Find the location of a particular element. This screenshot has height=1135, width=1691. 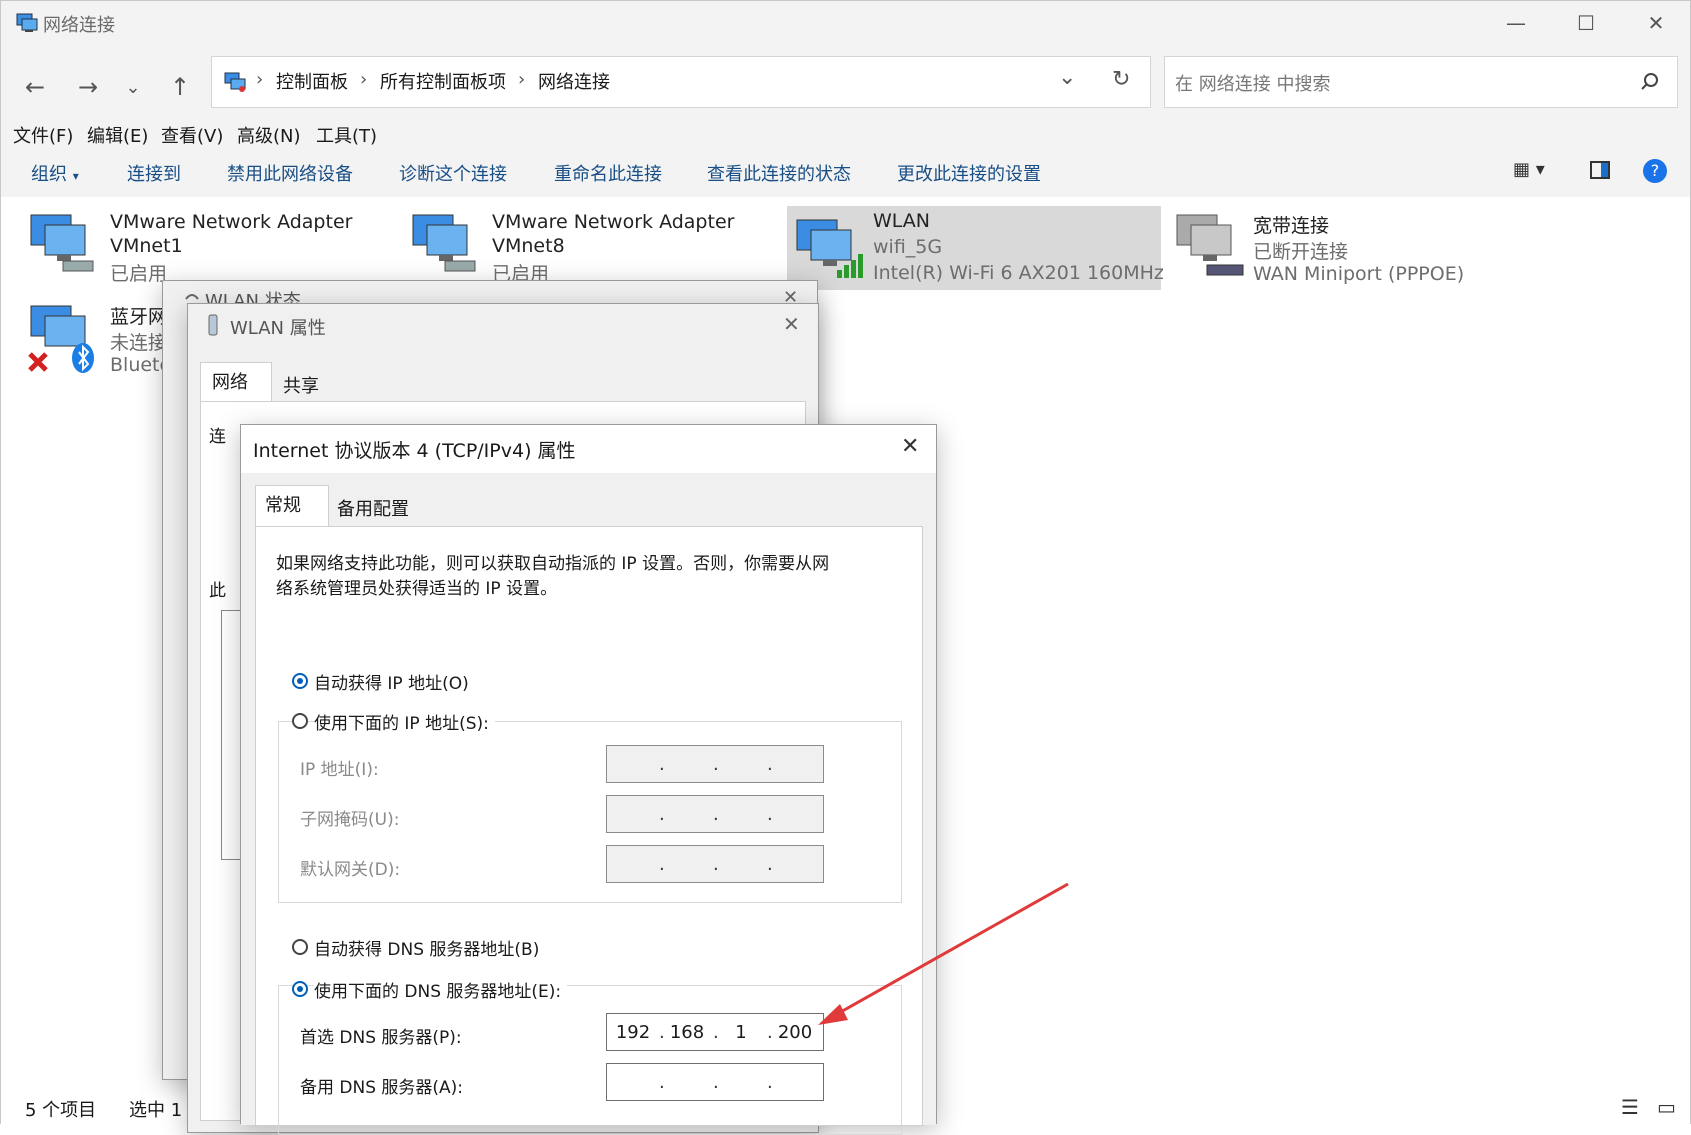

connect-to-button: 连接到 is located at coordinates (154, 173).